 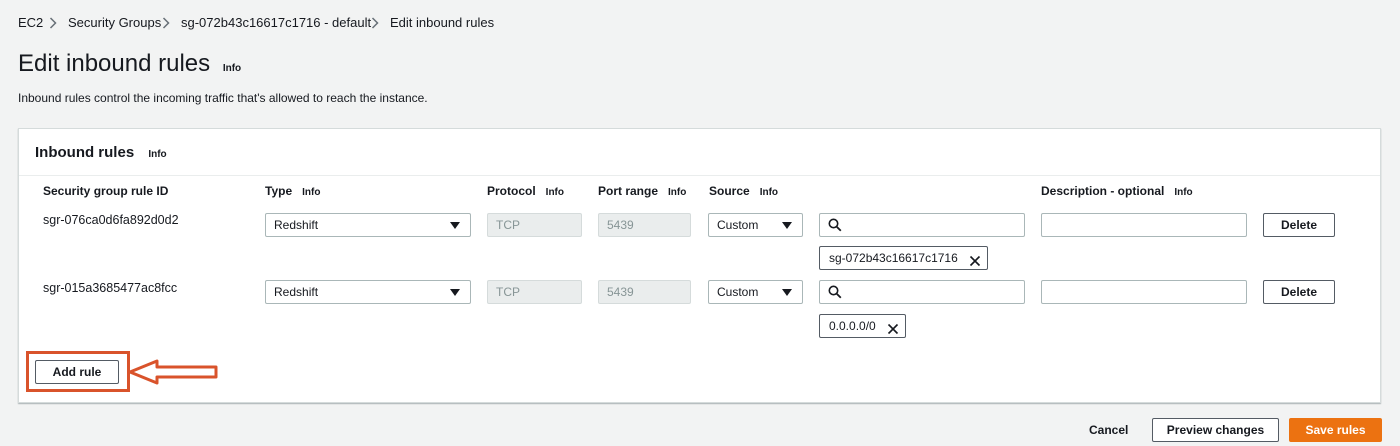 What do you see at coordinates (85, 152) in the screenshot?
I see `panel-title-text: Inbound rules` at bounding box center [85, 152].